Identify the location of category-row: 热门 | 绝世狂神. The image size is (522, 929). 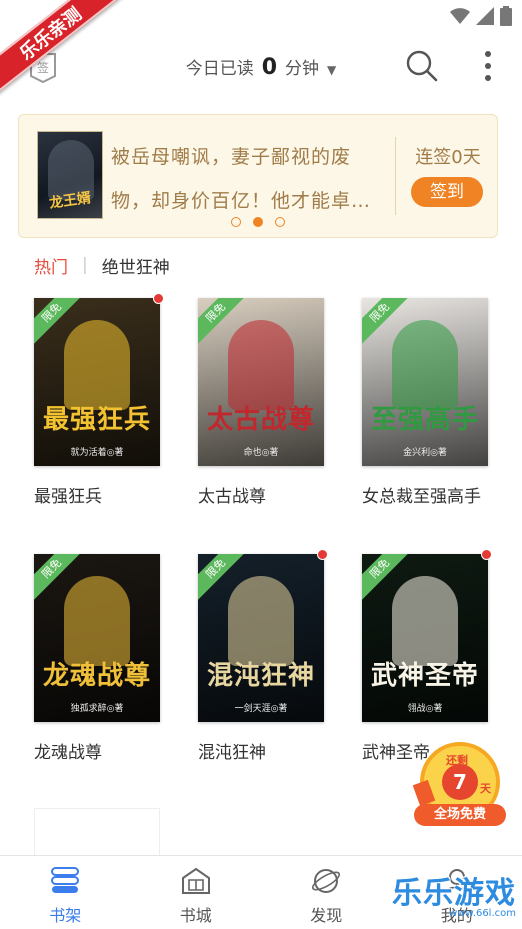
(102, 265).